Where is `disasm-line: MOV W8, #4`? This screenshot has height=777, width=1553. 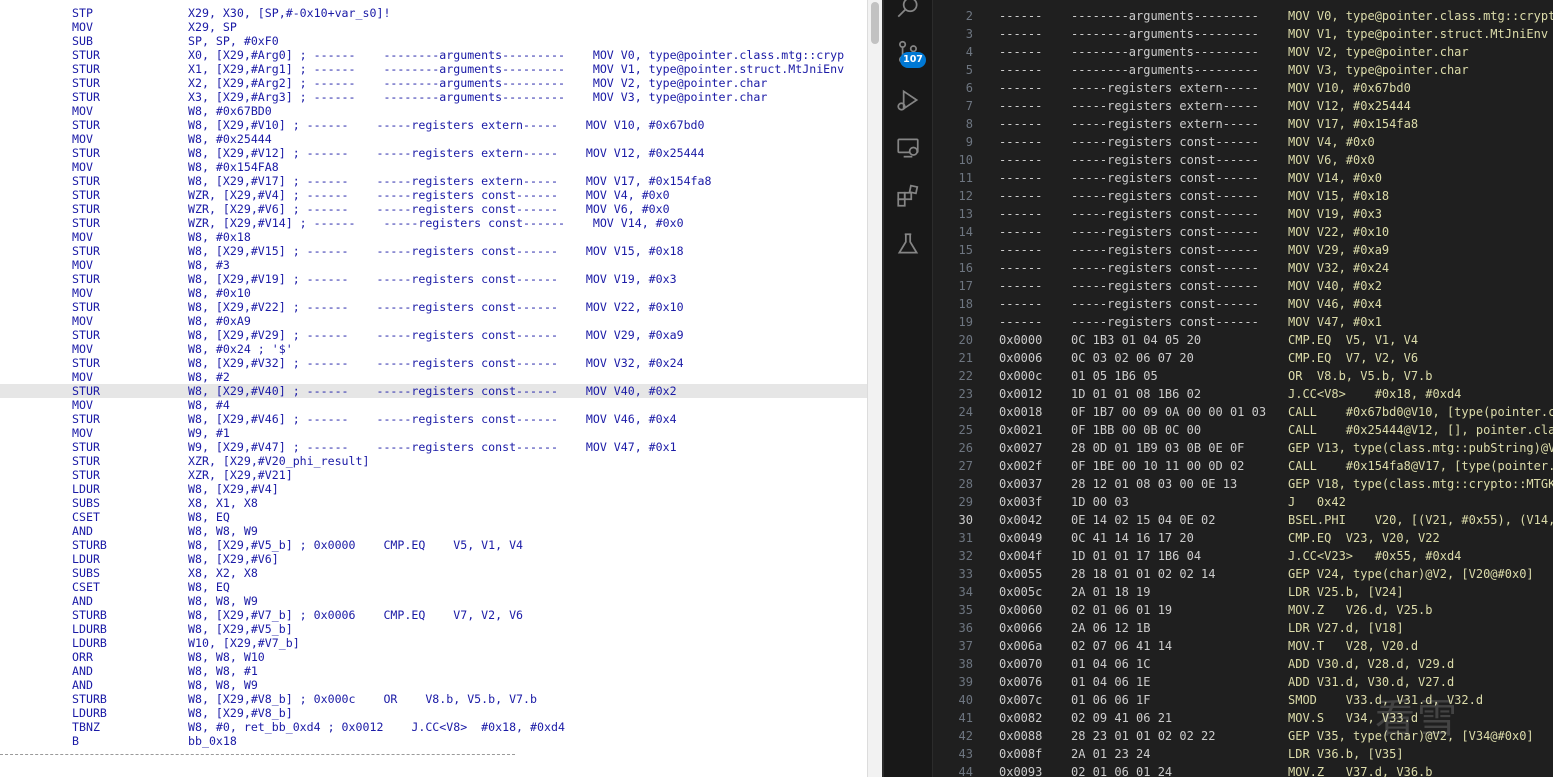 disasm-line: MOV W8, #4 is located at coordinates (433, 405).